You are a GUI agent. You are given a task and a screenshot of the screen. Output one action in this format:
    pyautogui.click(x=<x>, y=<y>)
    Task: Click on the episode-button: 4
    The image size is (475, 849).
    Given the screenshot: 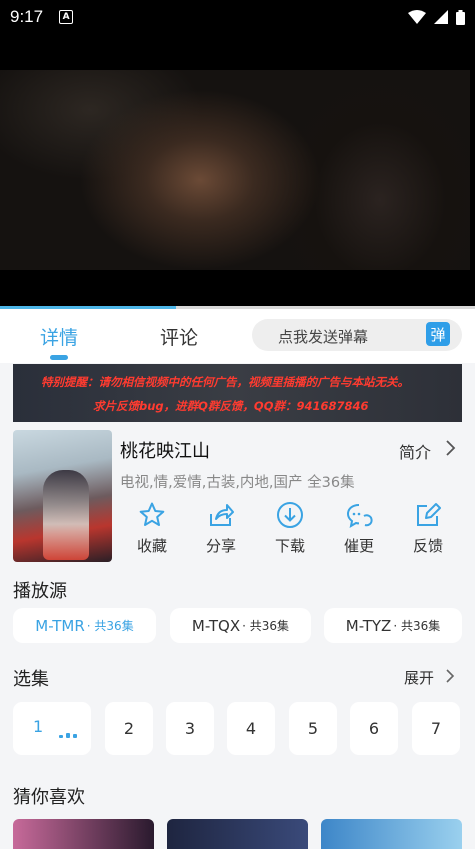 What is the action you would take?
    pyautogui.click(x=251, y=728)
    